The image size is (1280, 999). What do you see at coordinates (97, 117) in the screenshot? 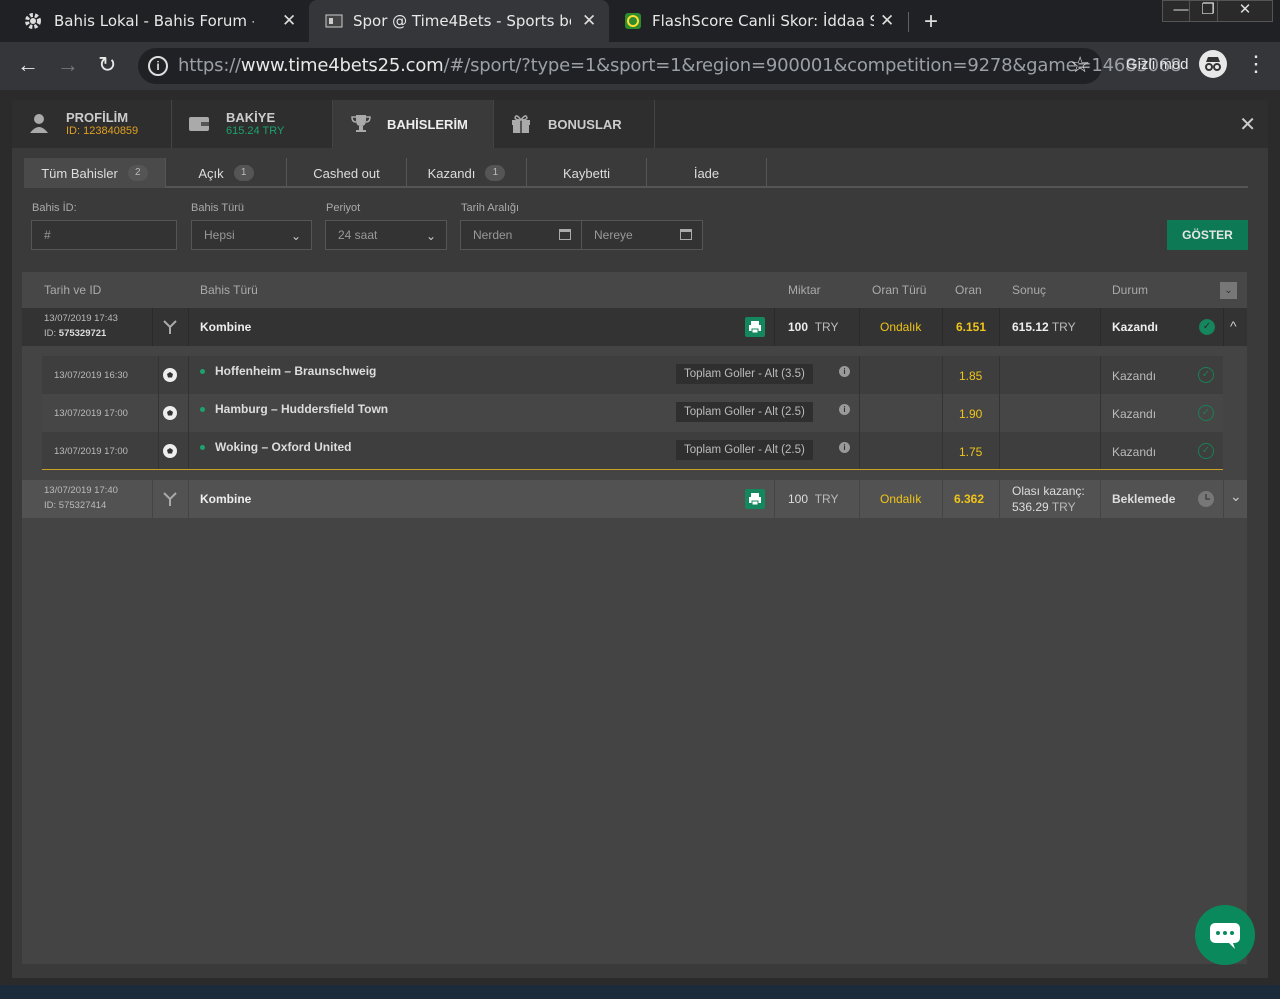
I see `tab-profile-label: PROFİLİM` at bounding box center [97, 117].